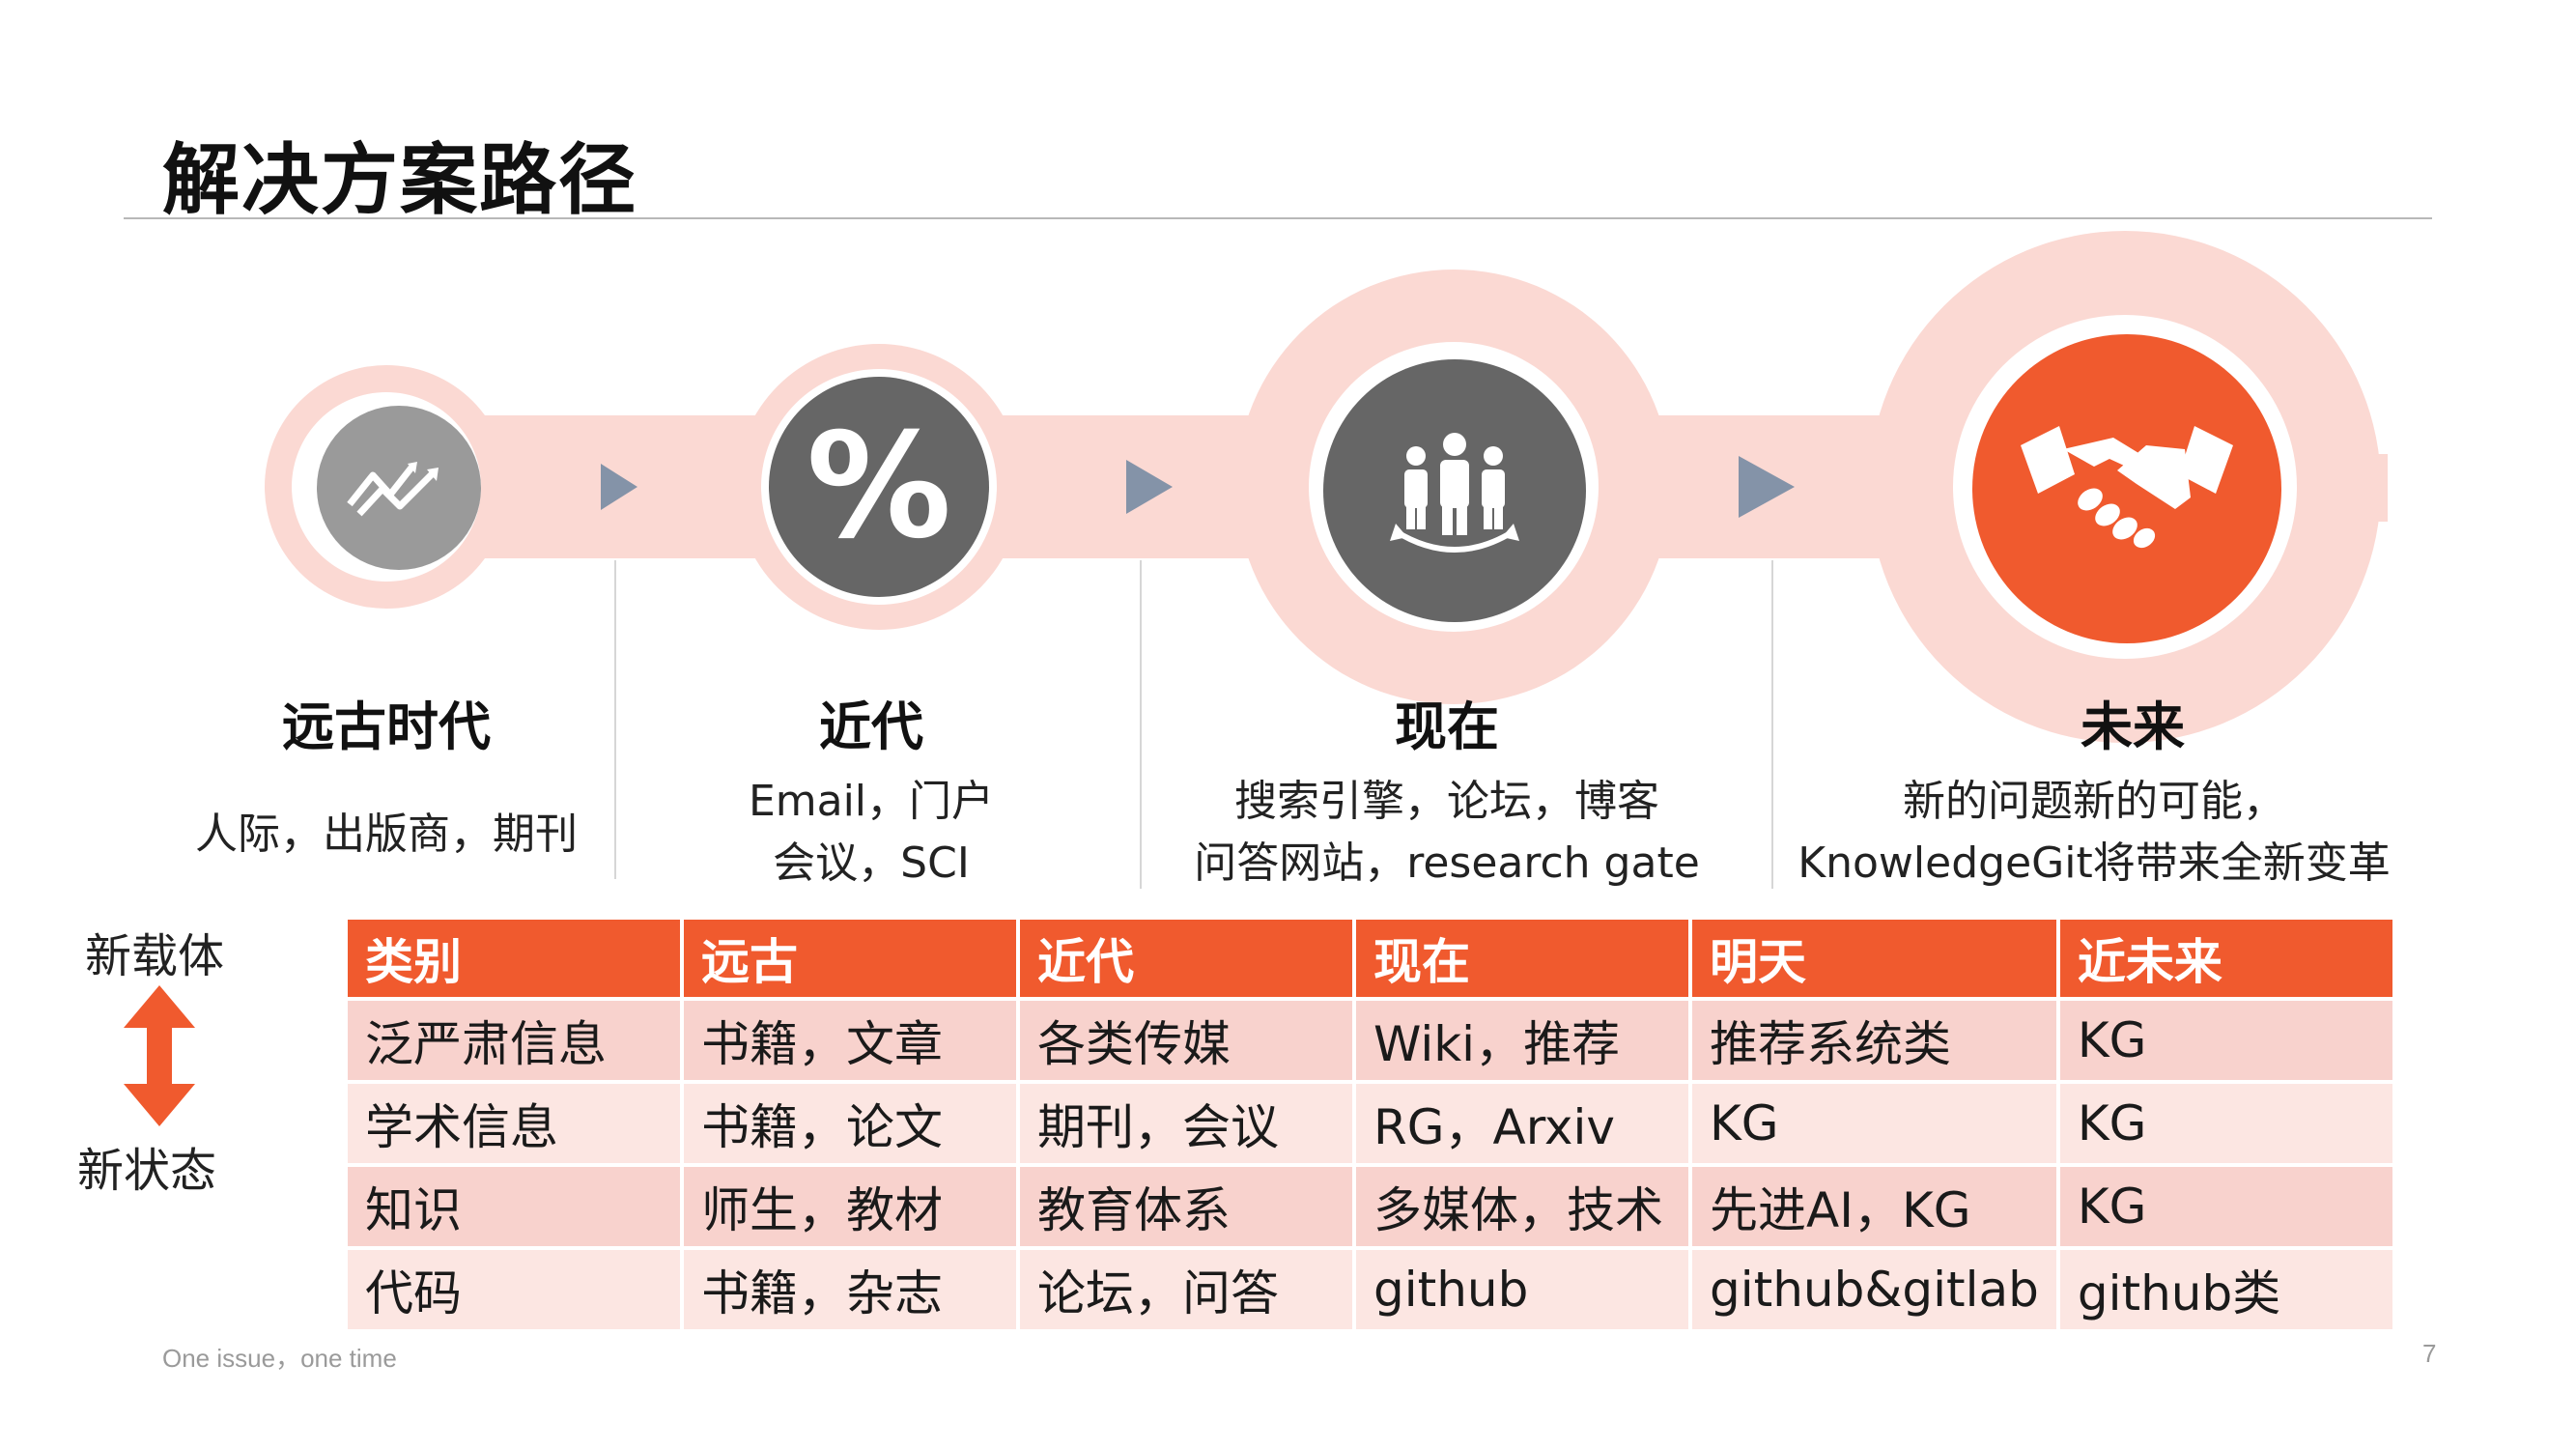  I want to click on table-cell: 知识, so click(514, 1206).